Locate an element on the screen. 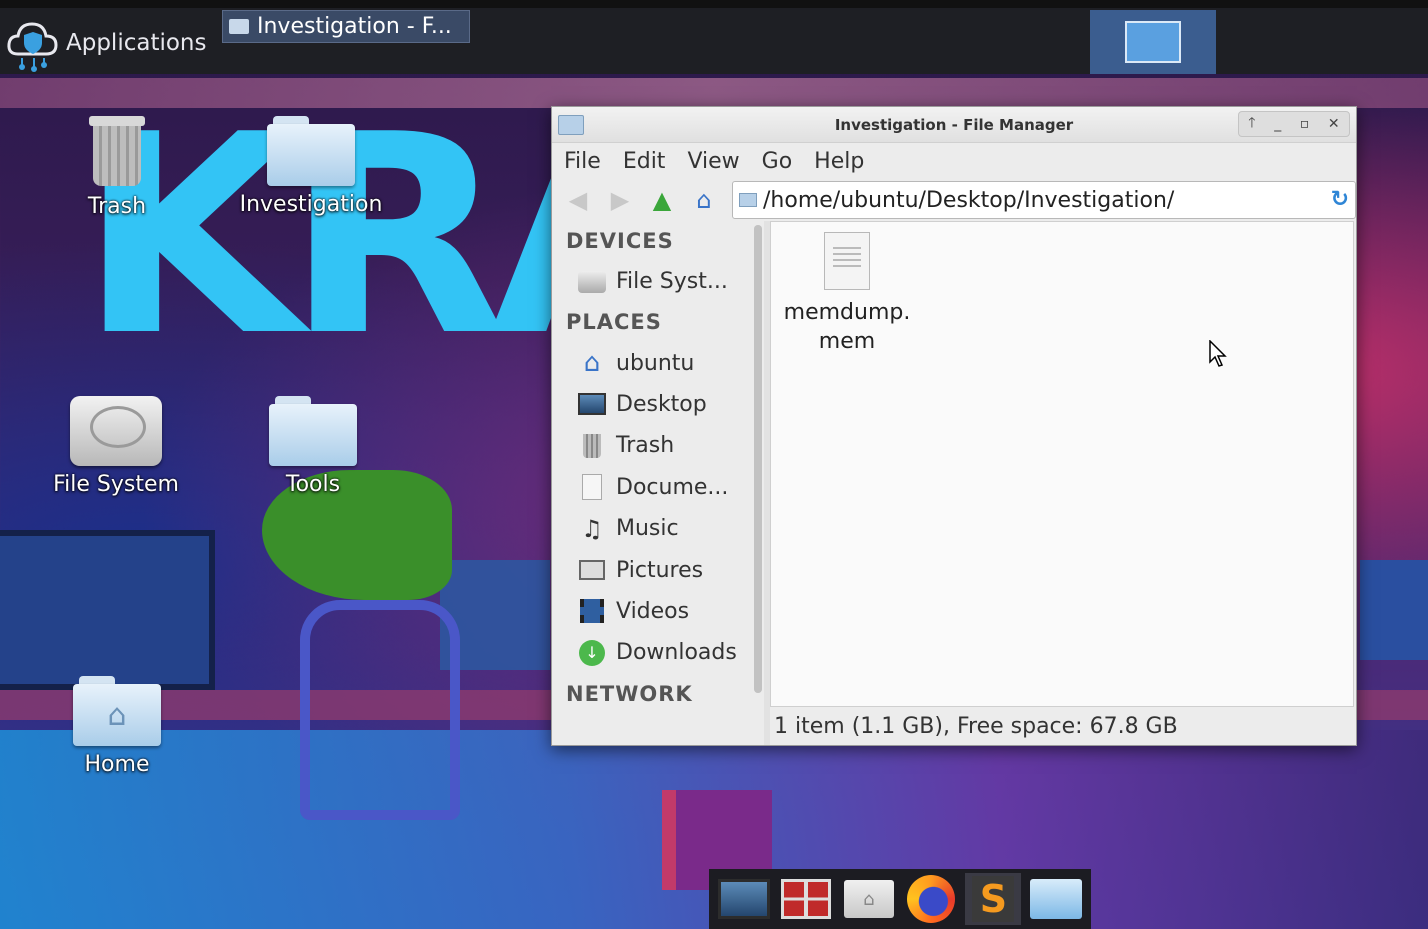 This screenshot has width=1428, height=929. arrow-left-icon: ◀ is located at coordinates (578, 200).